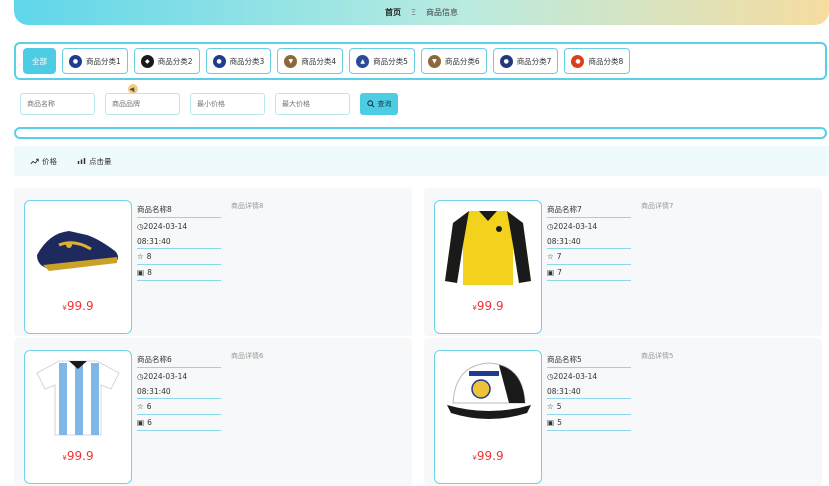 The image size is (829, 486). I want to click on product-favorites: ☆ 5, so click(589, 407).